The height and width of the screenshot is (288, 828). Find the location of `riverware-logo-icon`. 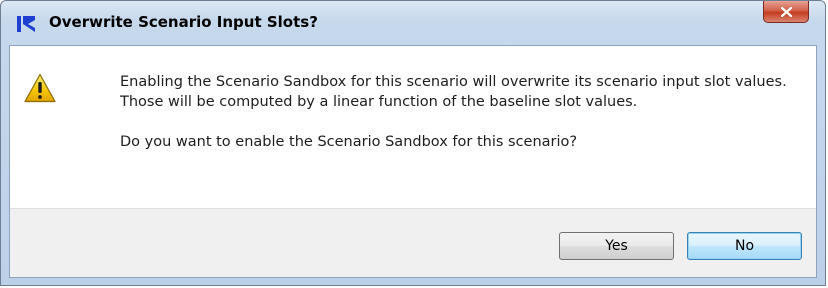

riverware-logo-icon is located at coordinates (26, 24).